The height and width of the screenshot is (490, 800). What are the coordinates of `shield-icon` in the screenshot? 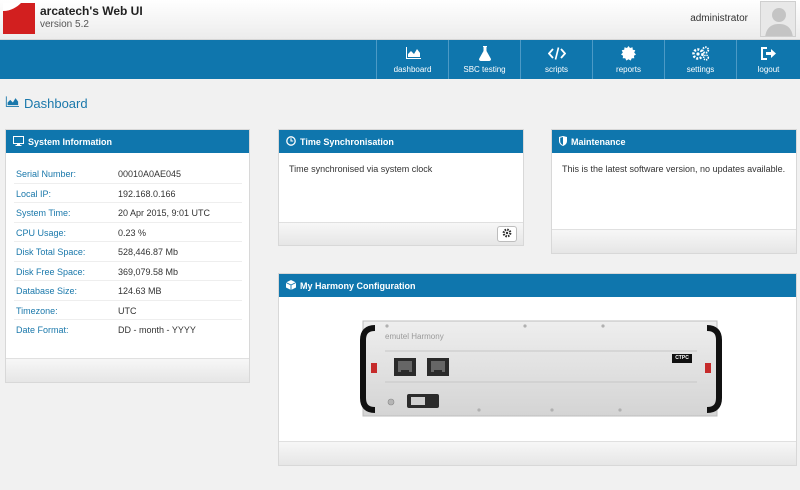 It's located at (563, 141).